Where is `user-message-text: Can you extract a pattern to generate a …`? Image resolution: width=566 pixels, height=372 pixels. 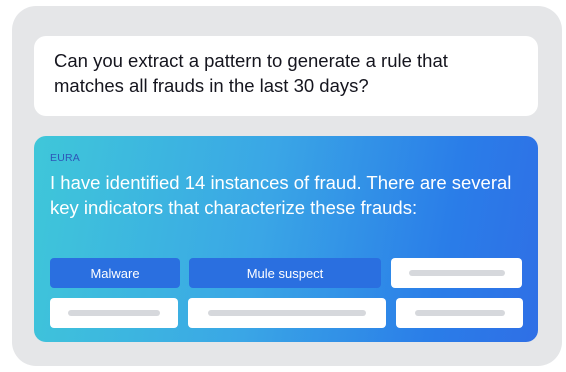
user-message-text: Can you extract a pattern to generate a … is located at coordinates (251, 73).